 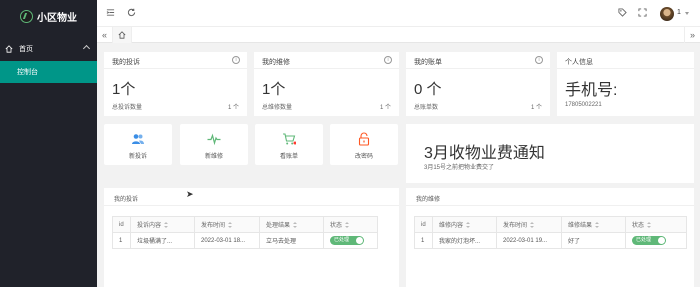 I want to click on top-header: 1, so click(x=398, y=13).